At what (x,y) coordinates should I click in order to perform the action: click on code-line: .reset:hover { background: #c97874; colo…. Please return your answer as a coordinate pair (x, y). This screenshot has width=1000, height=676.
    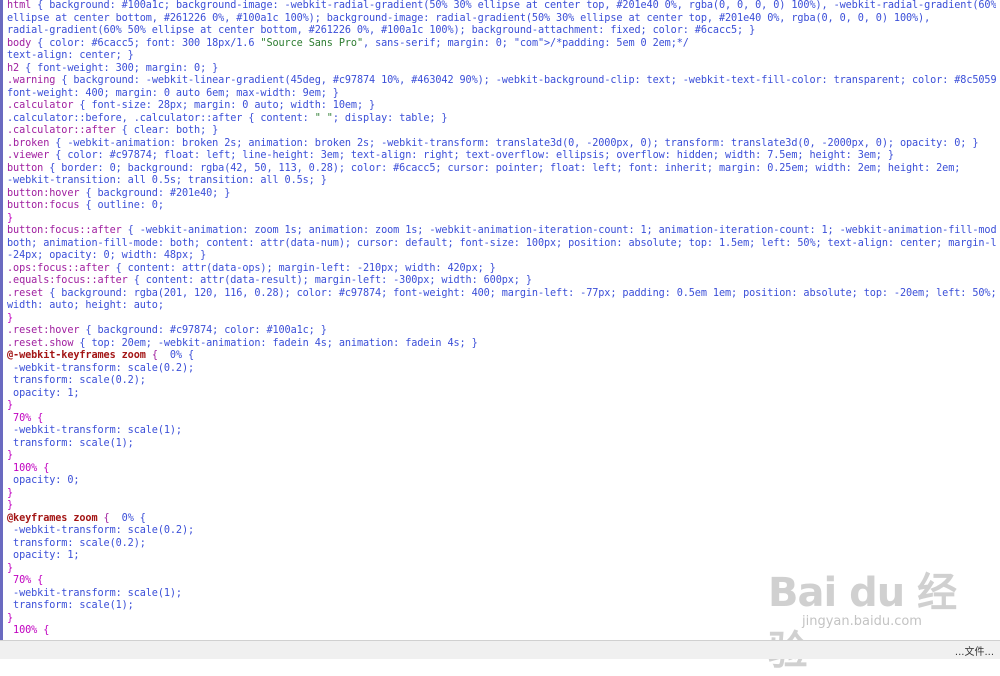
    Looking at the image, I should click on (167, 330).